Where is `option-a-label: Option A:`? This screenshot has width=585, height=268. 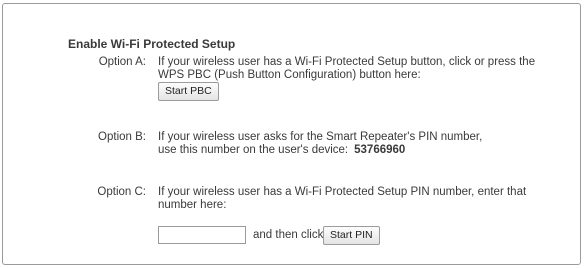 option-a-label: Option A: is located at coordinates (122, 62).